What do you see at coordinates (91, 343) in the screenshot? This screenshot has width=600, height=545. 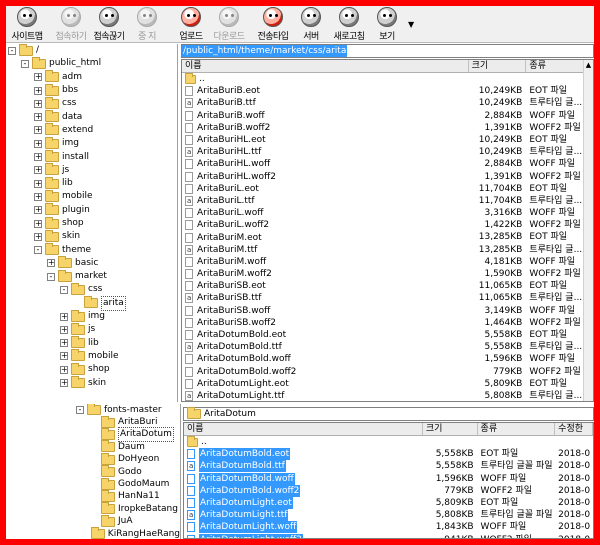 I see `tree-item: + lib` at bounding box center [91, 343].